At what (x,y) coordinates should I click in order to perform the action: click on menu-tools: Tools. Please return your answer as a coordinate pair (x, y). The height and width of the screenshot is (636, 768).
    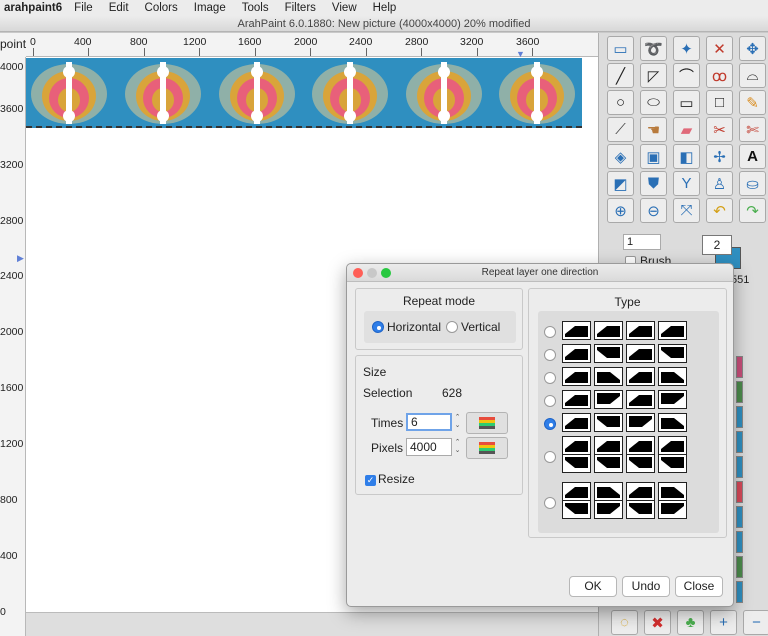
    Looking at the image, I should click on (255, 8).